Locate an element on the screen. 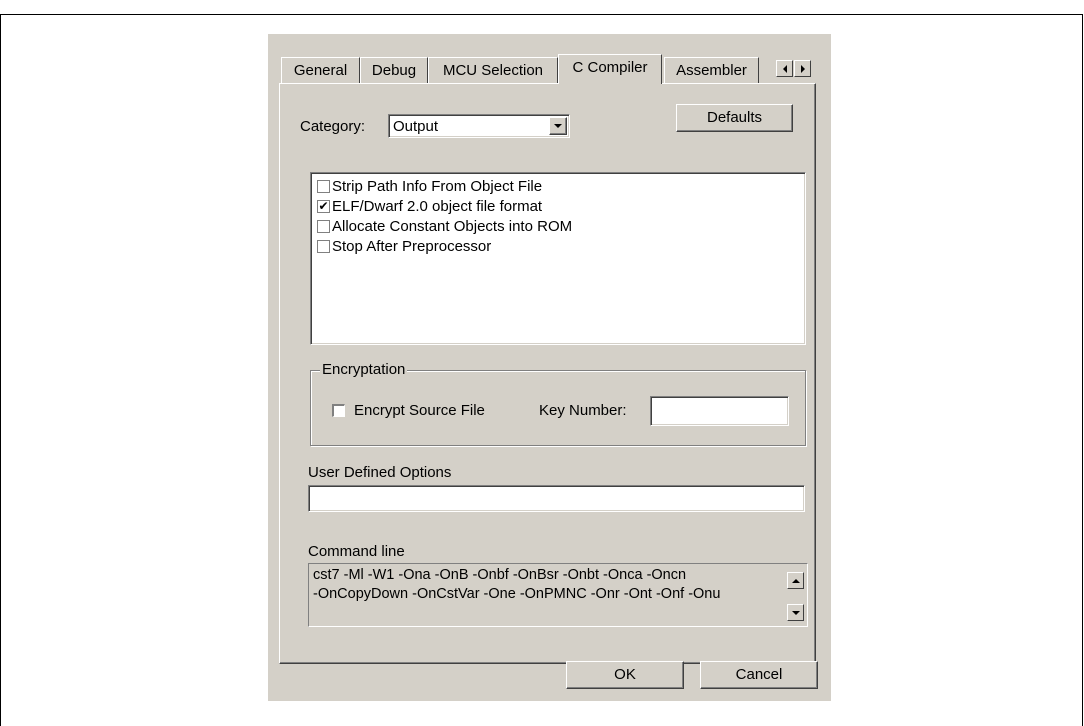 This screenshot has height=726, width=1084. option-label: Strip Path Info From Object File is located at coordinates (437, 186).